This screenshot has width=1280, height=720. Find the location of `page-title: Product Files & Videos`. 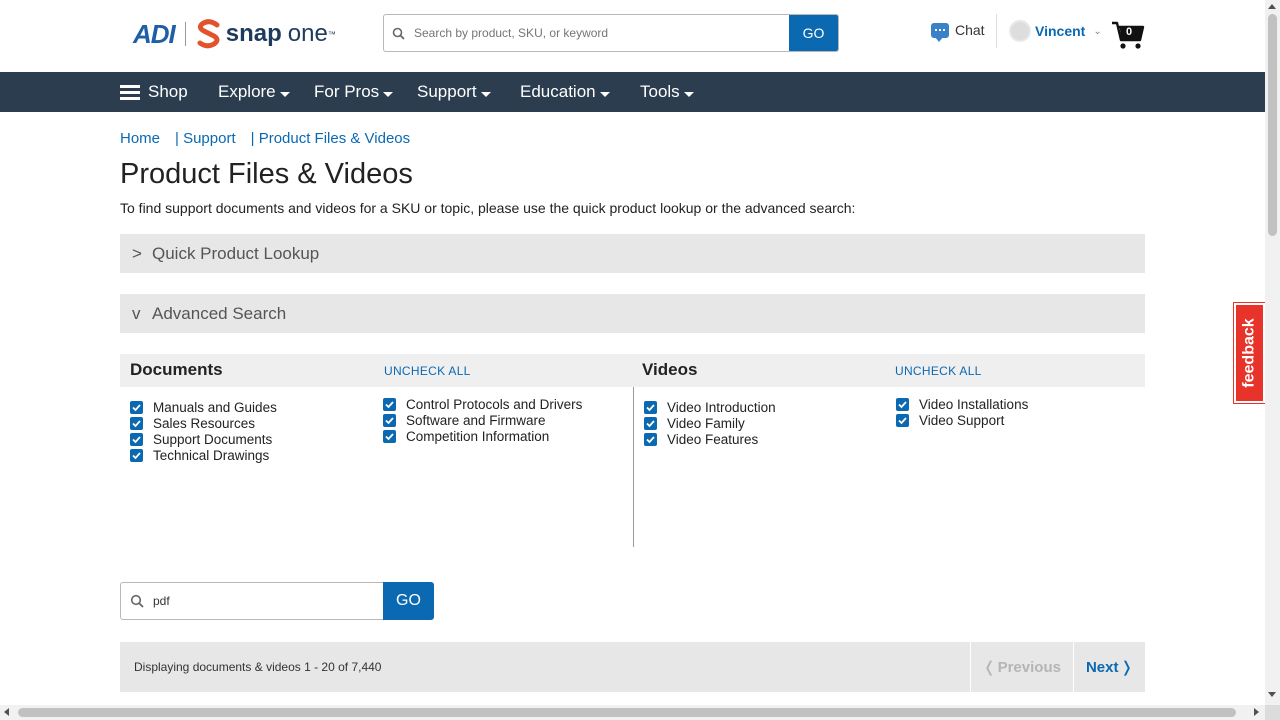

page-title: Product Files & Videos is located at coordinates (266, 174).